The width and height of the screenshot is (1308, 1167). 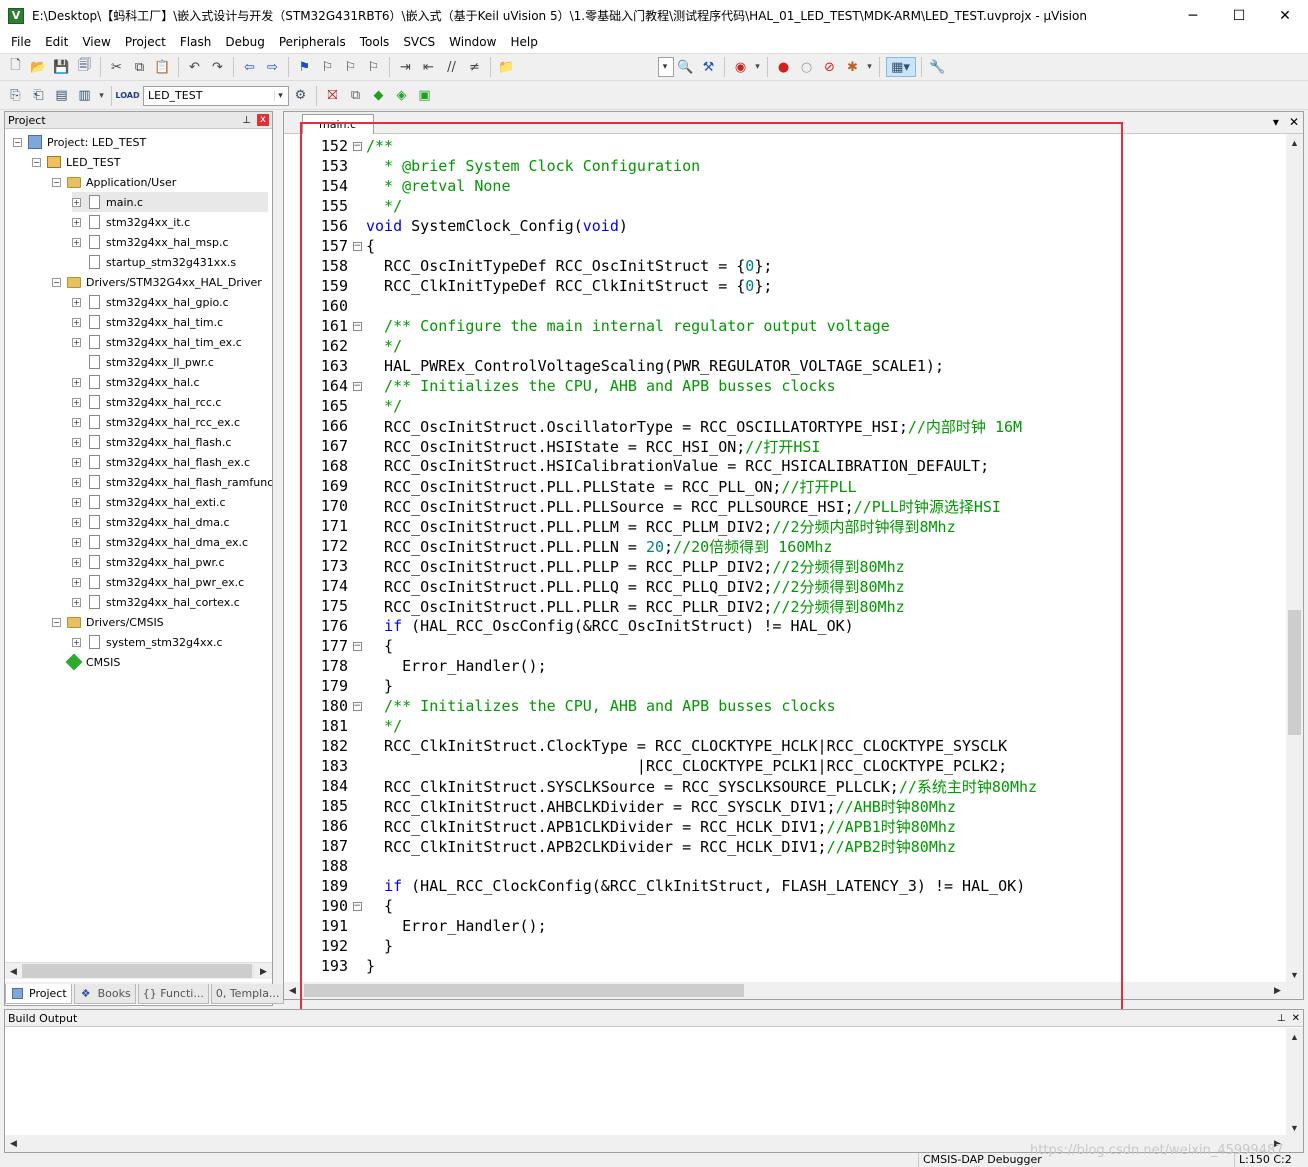 What do you see at coordinates (351, 67) in the screenshot?
I see `next-bookmark-icon: ⚐` at bounding box center [351, 67].